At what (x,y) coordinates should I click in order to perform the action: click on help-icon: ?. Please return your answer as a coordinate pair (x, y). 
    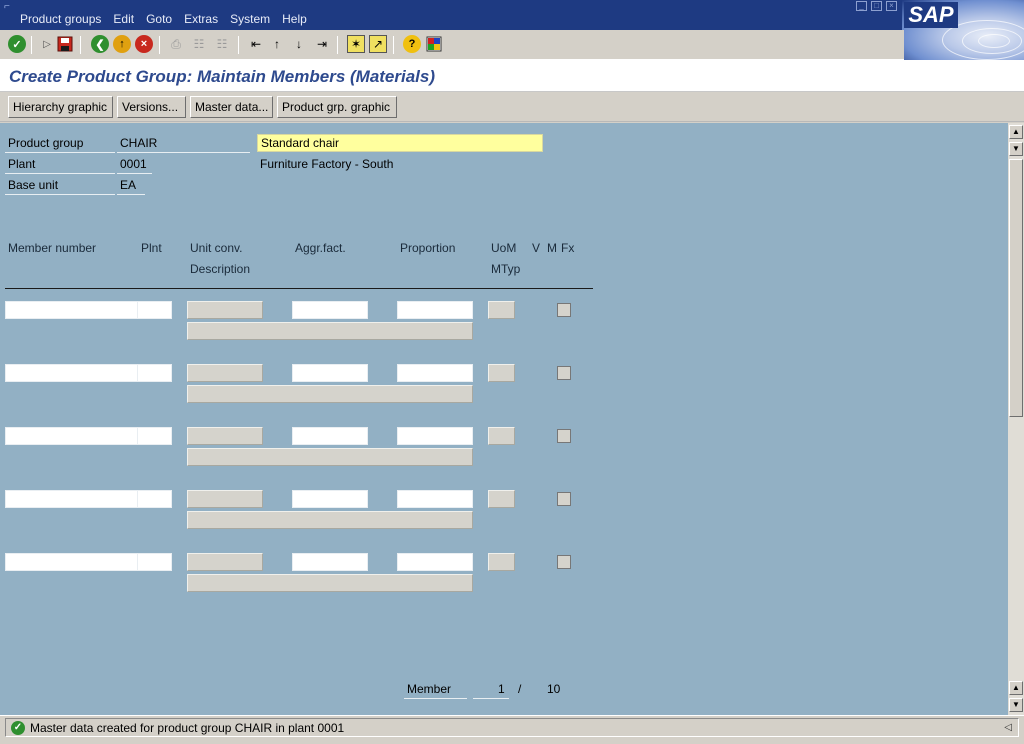
    Looking at the image, I should click on (412, 44).